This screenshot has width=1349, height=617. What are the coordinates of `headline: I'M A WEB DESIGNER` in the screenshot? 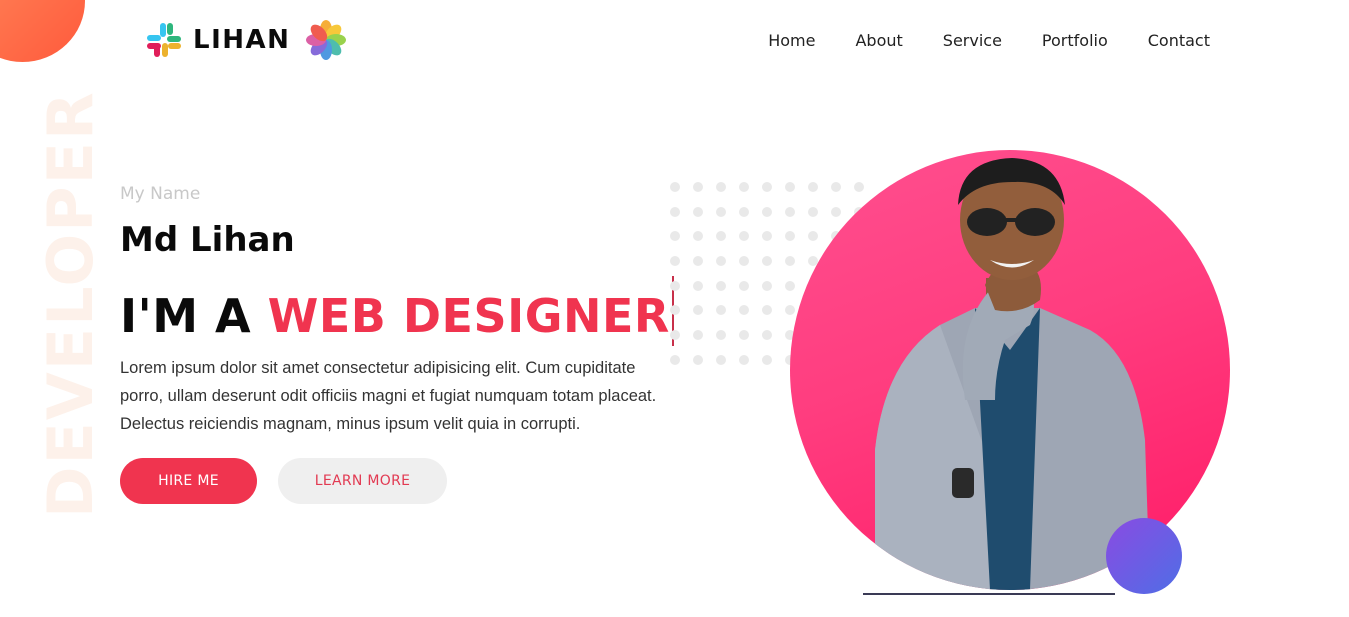 It's located at (397, 312).